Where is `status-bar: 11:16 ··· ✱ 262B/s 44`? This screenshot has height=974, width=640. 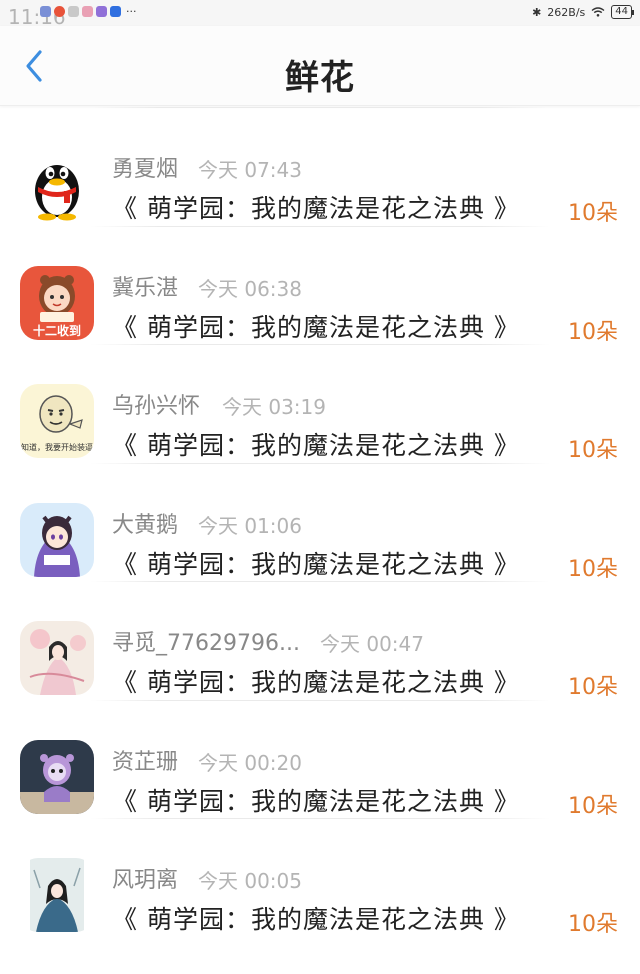
status-bar: 11:16 ··· ✱ 262B/s 44 is located at coordinates (320, 14).